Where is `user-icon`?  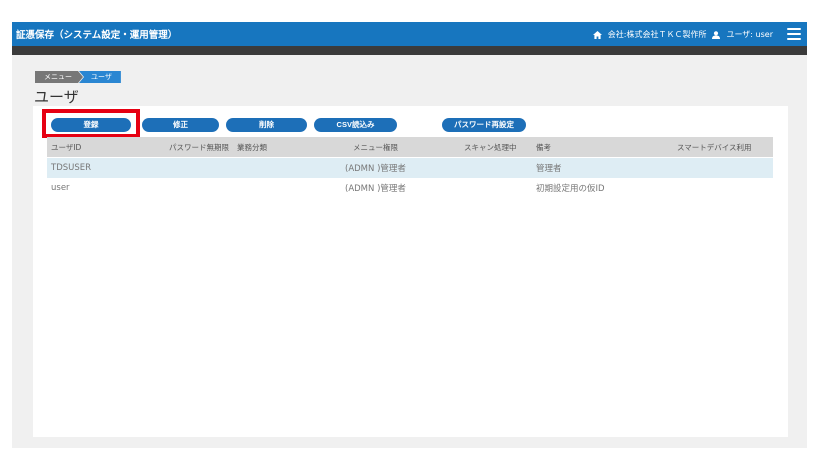
user-icon is located at coordinates (716, 34).